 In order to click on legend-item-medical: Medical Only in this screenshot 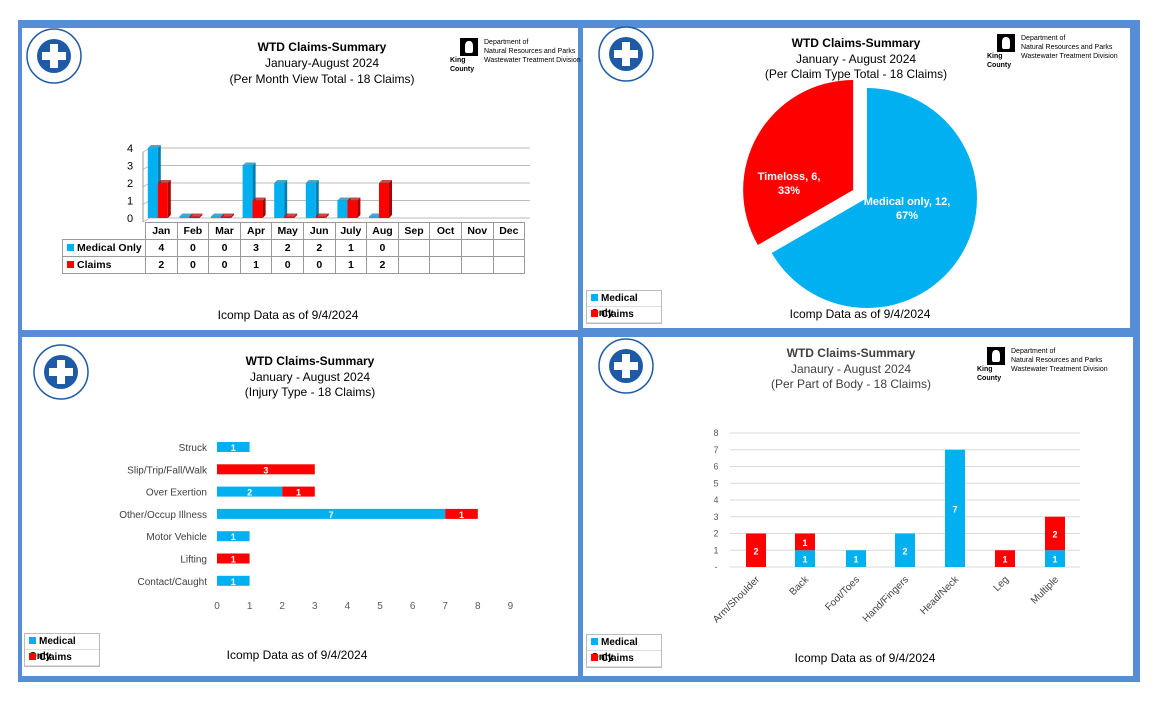, I will do `click(624, 649)`.